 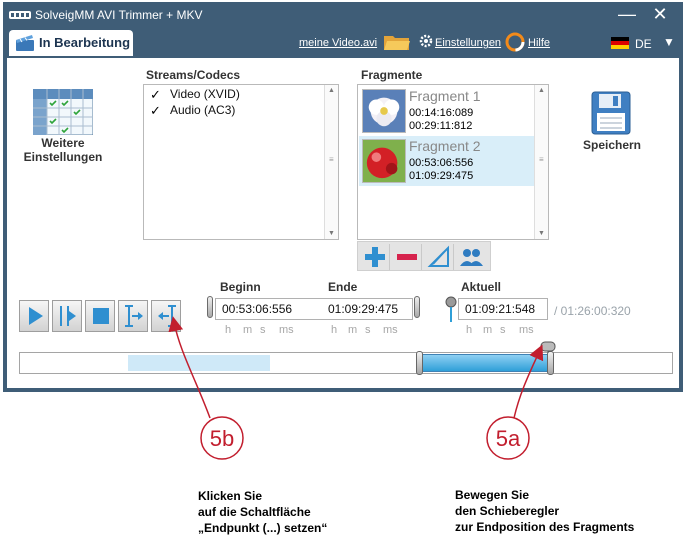 What do you see at coordinates (375, 257) in the screenshot?
I see `add-fragment-button` at bounding box center [375, 257].